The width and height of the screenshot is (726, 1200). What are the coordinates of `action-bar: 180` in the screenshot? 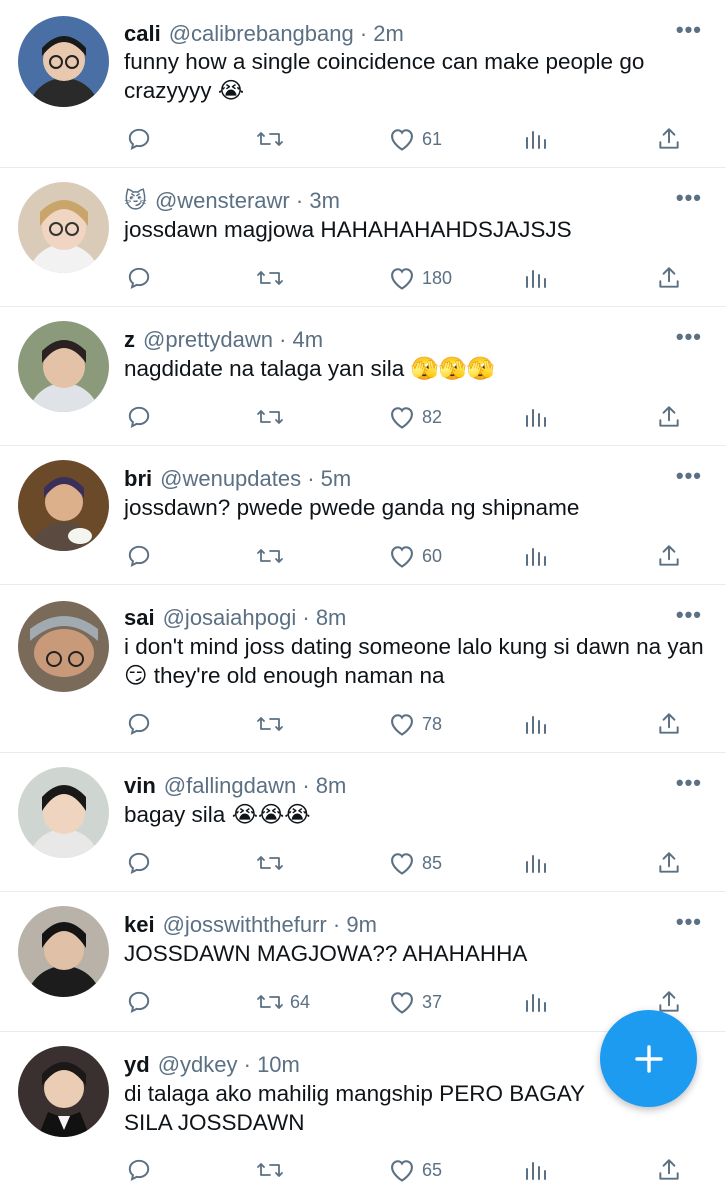 It's located at (409, 278).